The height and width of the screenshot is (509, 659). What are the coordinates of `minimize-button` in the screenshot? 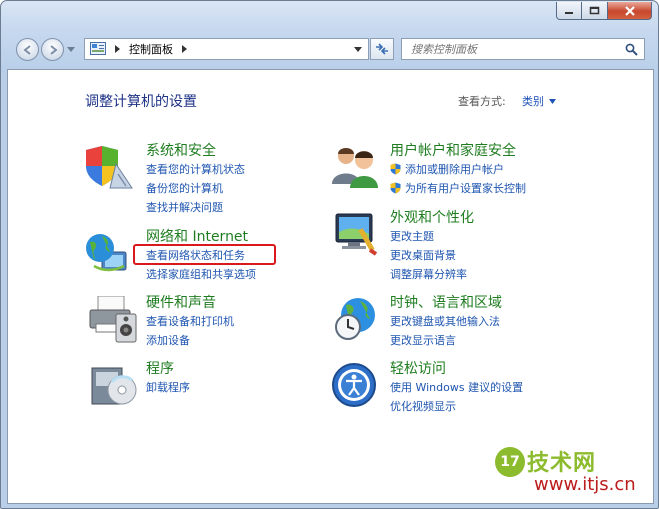 It's located at (569, 11).